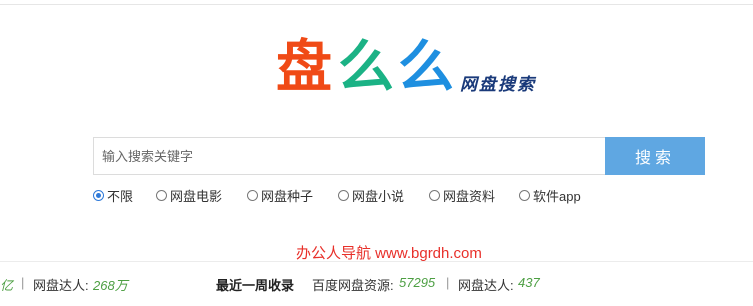 The image size is (753, 306). What do you see at coordinates (287, 196) in the screenshot?
I see `filter-label: 网盘种子` at bounding box center [287, 196].